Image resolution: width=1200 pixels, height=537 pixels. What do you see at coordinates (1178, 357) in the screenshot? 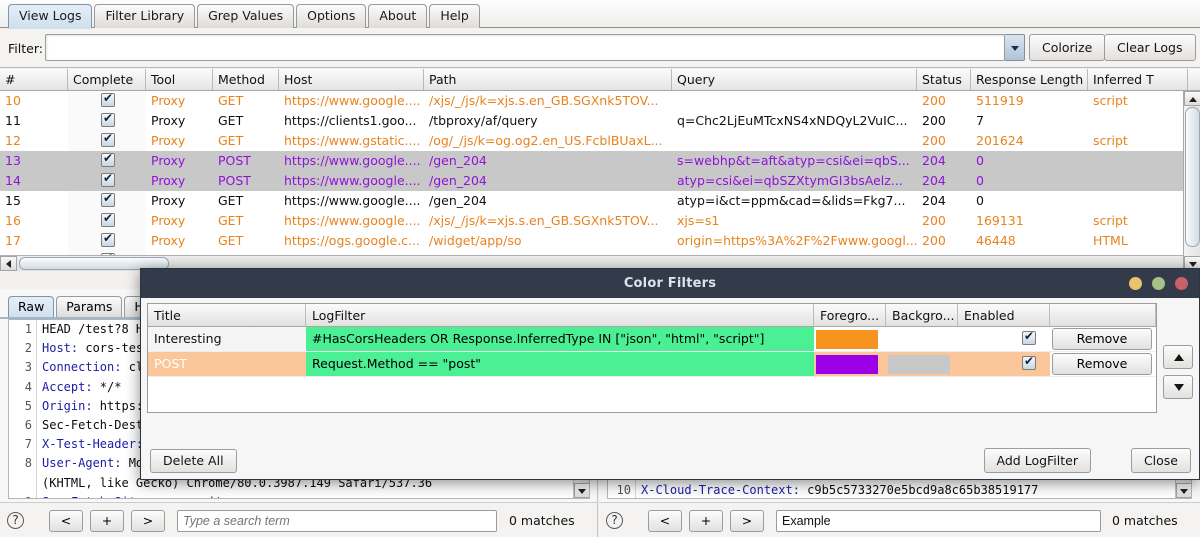
I see `move-up-button` at bounding box center [1178, 357].